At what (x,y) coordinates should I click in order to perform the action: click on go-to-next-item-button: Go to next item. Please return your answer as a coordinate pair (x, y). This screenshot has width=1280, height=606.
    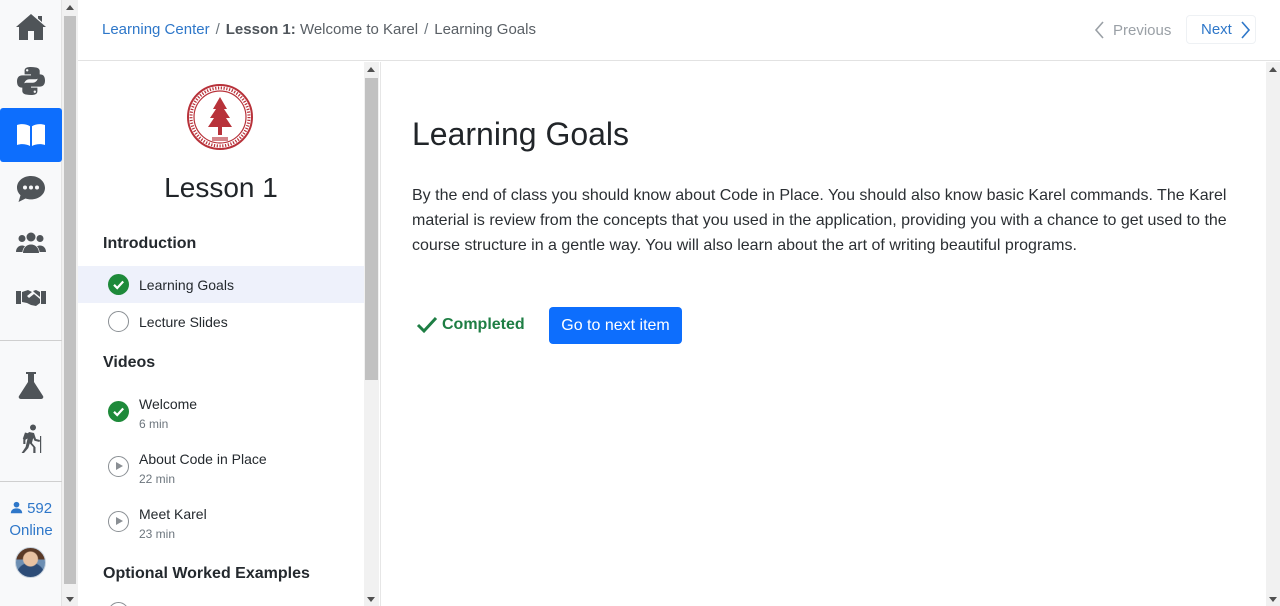
    Looking at the image, I should click on (615, 325).